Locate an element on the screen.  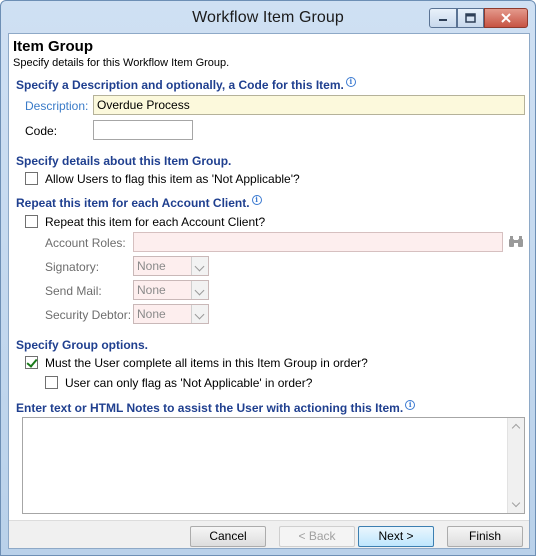
cancel-button: Cancel is located at coordinates (228, 536).